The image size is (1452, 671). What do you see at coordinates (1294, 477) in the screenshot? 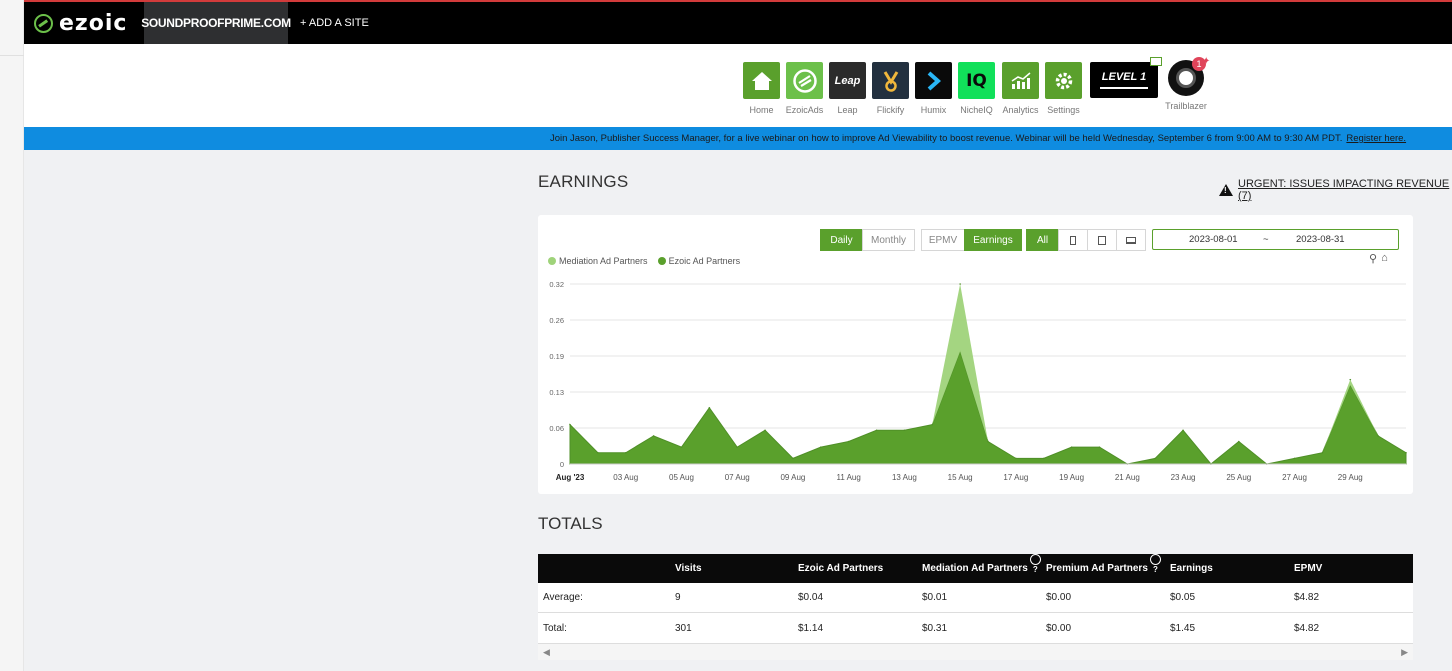
I see `x-tick-label: 27 Aug` at bounding box center [1294, 477].